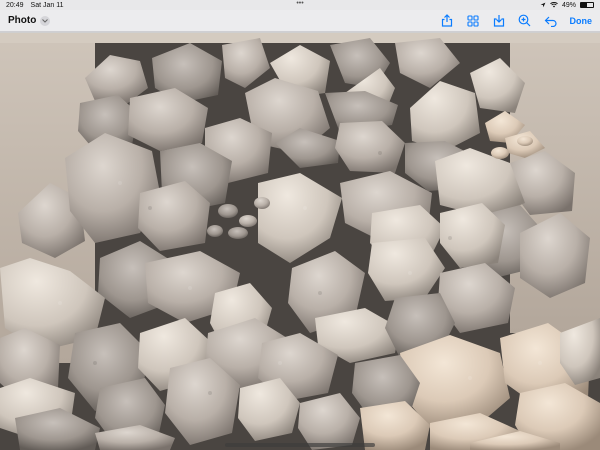 The image size is (600, 450). I want to click on multitask-dots: •••, so click(299, 4).